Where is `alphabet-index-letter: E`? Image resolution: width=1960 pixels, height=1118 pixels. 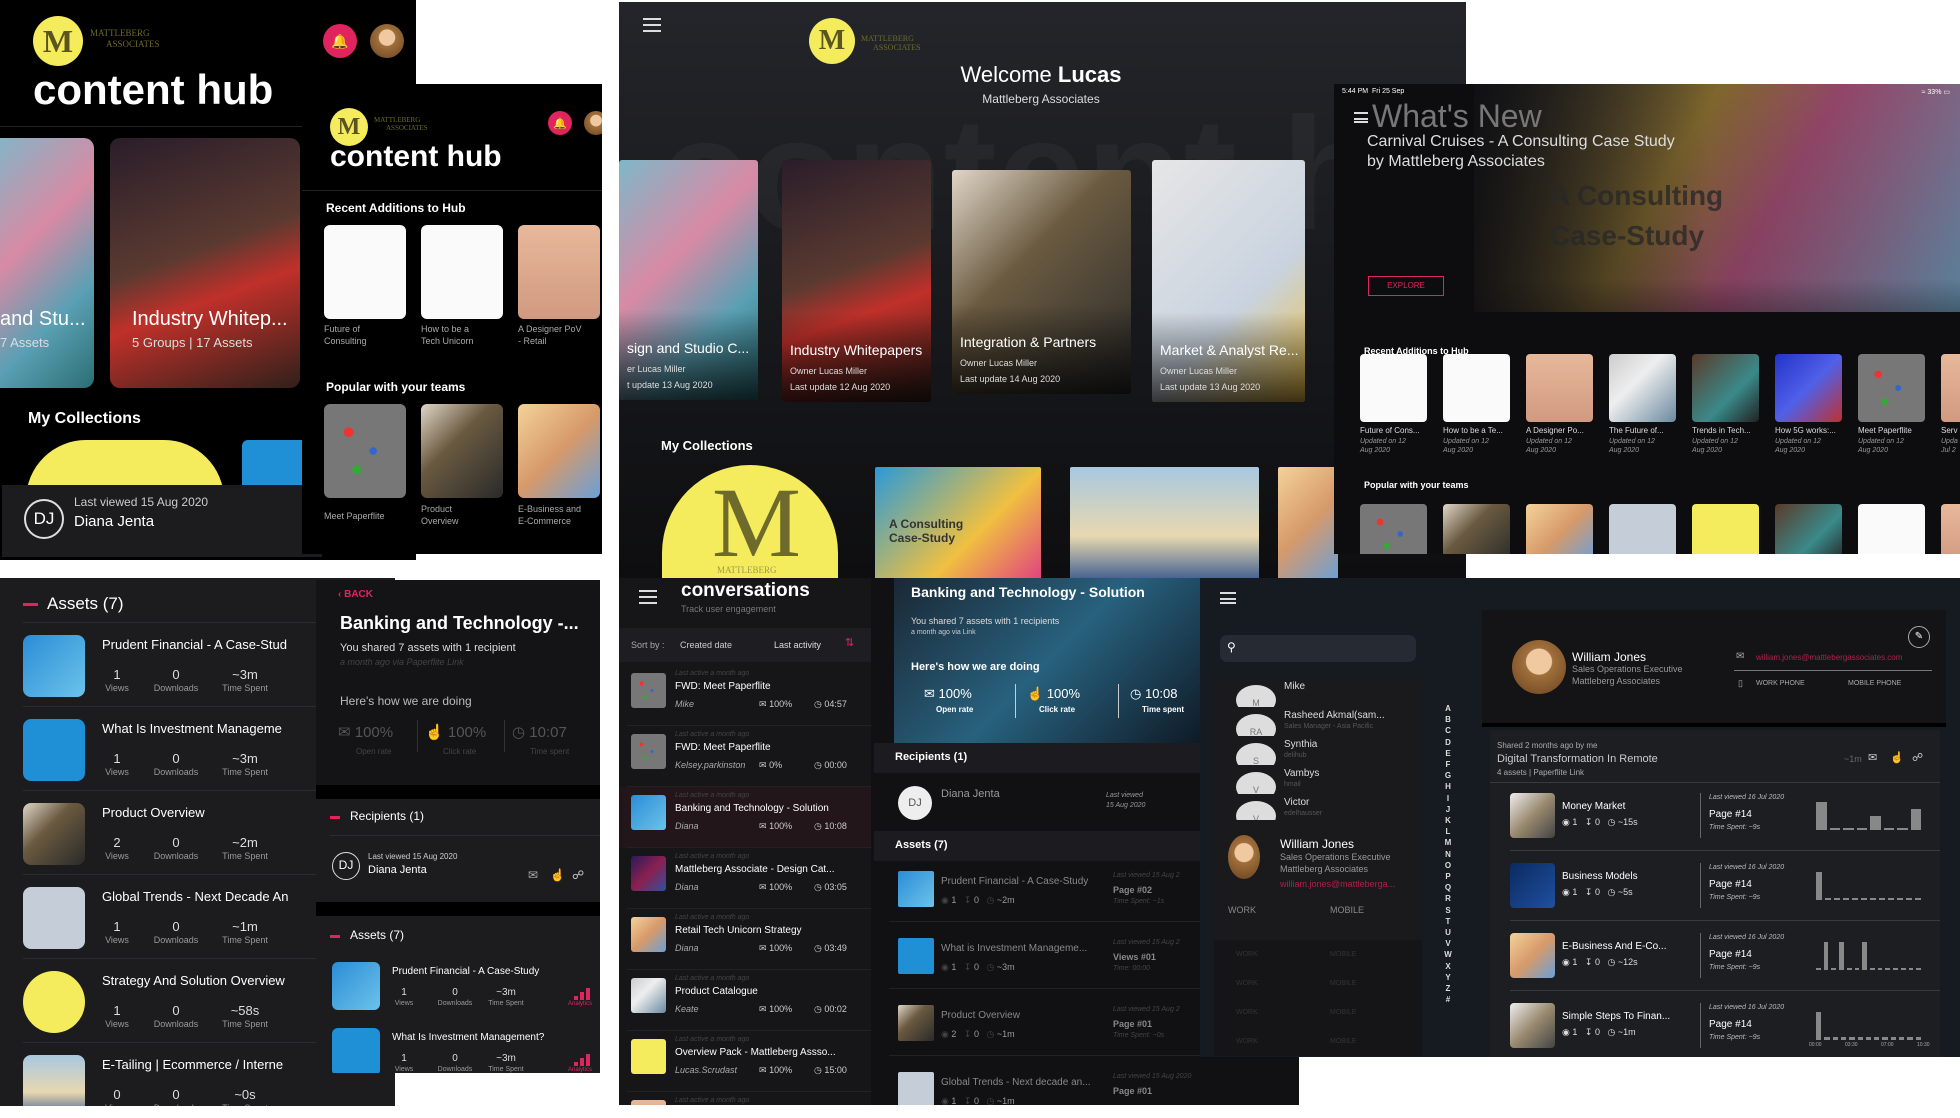 alphabet-index-letter: E is located at coordinates (1448, 753).